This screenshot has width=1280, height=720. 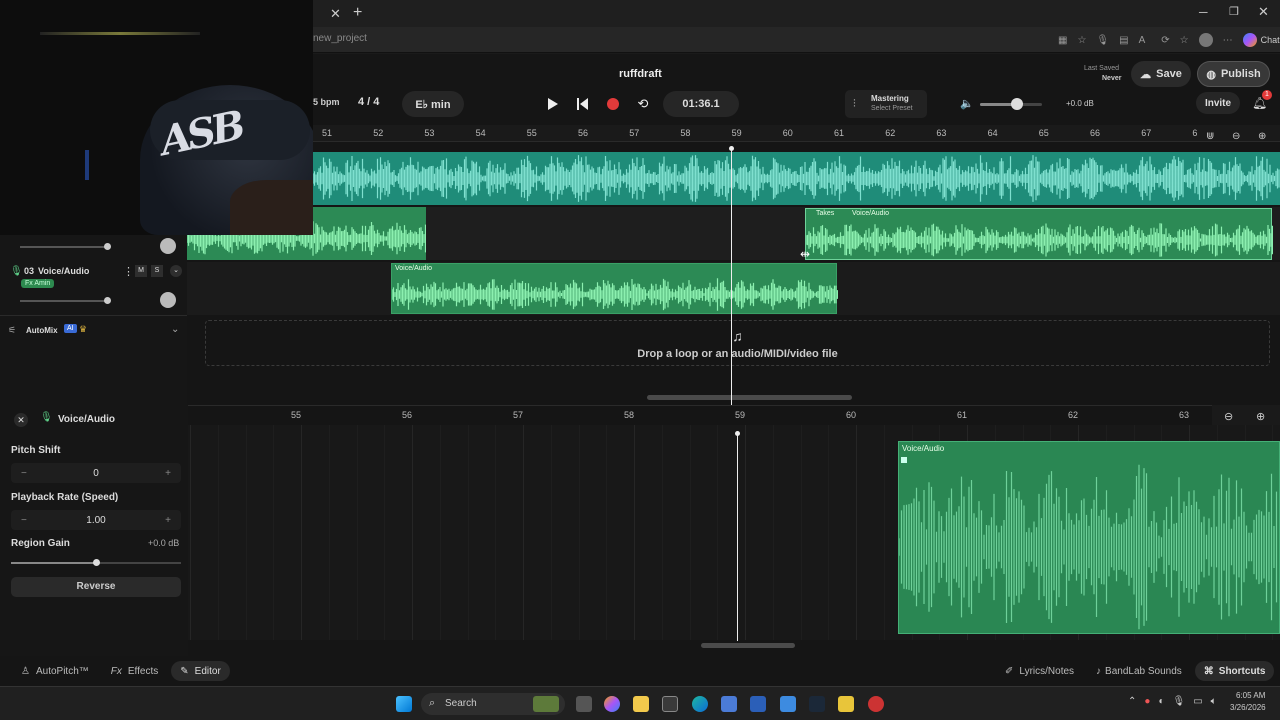 What do you see at coordinates (1203, 12) in the screenshot?
I see `minimize-icon: ─` at bounding box center [1203, 12].